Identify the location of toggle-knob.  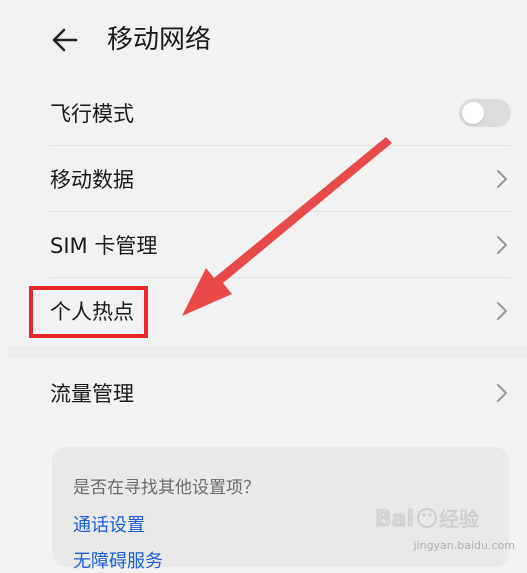
(473, 113).